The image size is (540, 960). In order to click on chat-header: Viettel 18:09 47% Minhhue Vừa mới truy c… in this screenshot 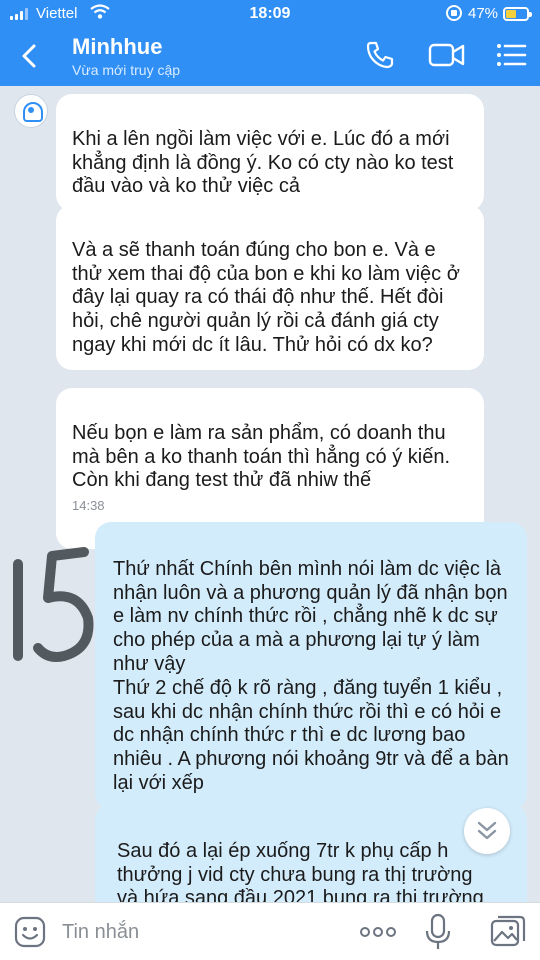, I will do `click(270, 43)`.